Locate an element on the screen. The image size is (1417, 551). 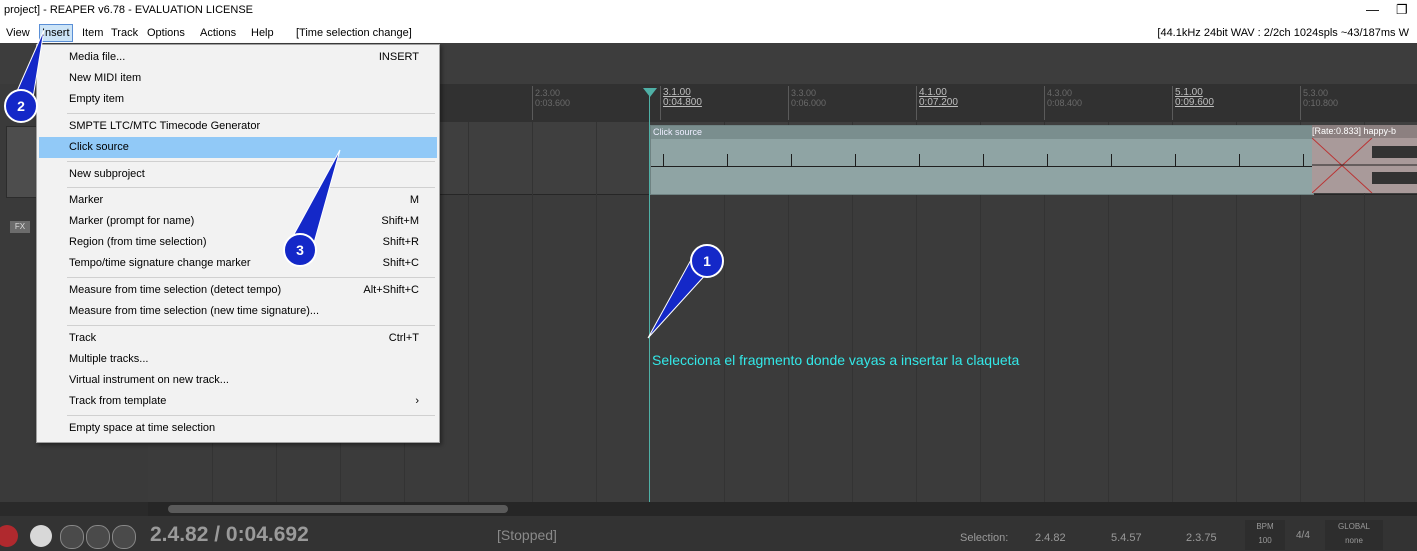
pause-button is located at coordinates (124, 537).